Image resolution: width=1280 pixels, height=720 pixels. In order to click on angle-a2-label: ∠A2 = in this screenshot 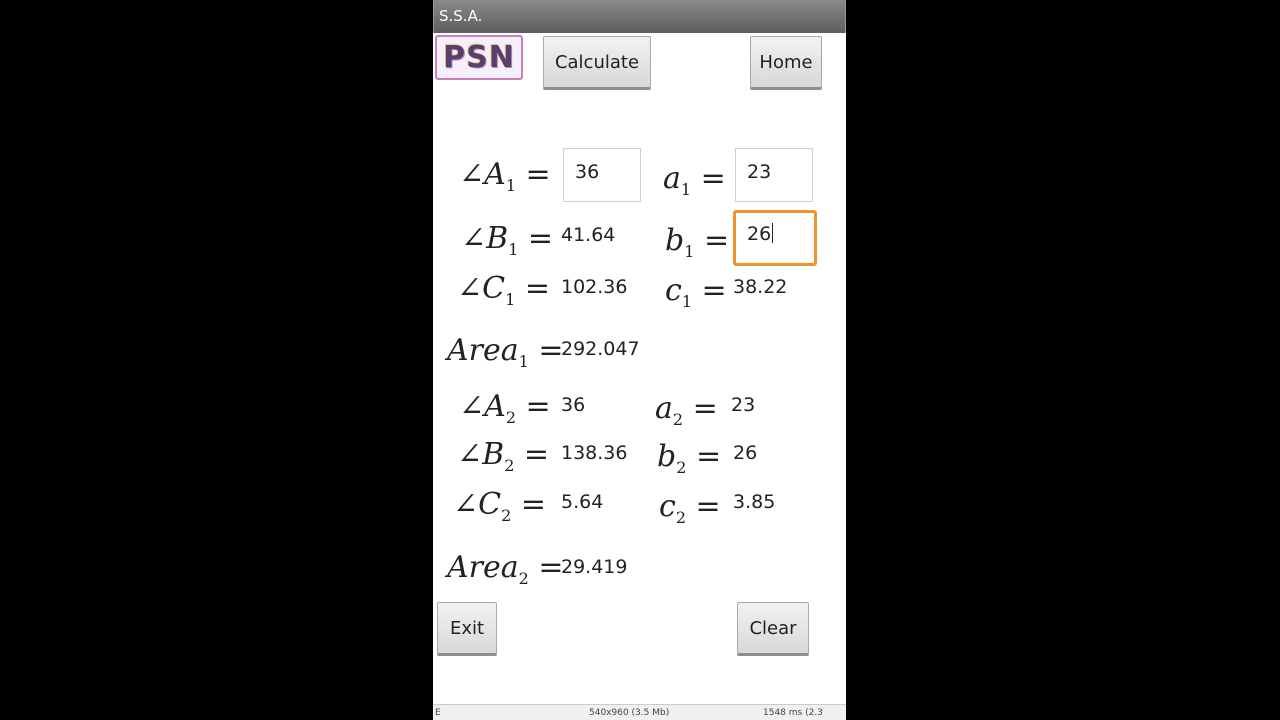, I will do `click(505, 408)`.